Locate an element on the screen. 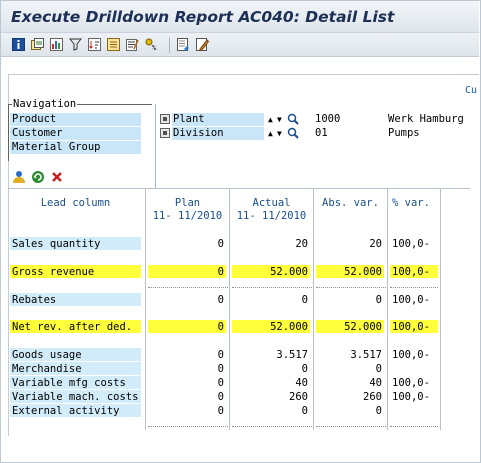 The width and height of the screenshot is (481, 463). row-label: Sales quantity is located at coordinates (75, 243).